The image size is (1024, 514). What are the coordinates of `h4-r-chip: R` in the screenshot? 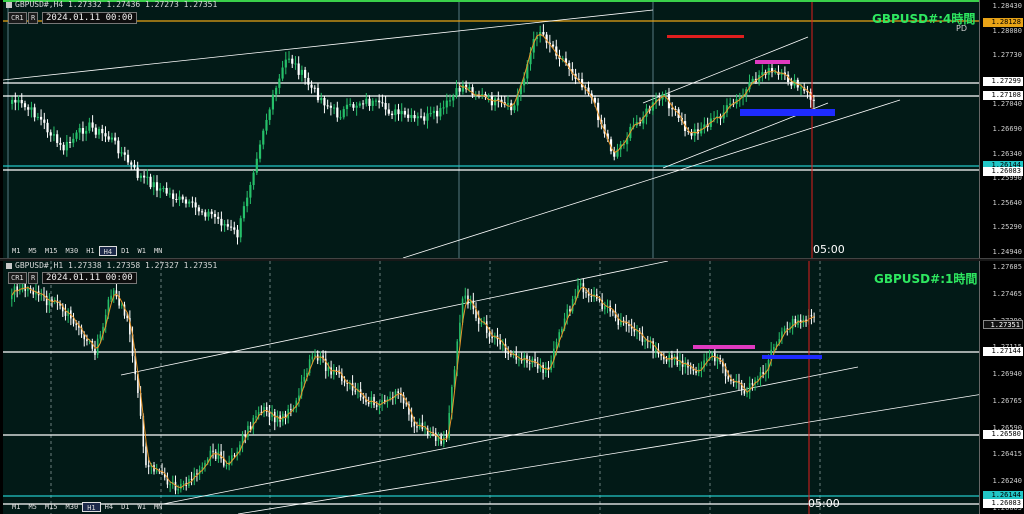 It's located at (33, 18).